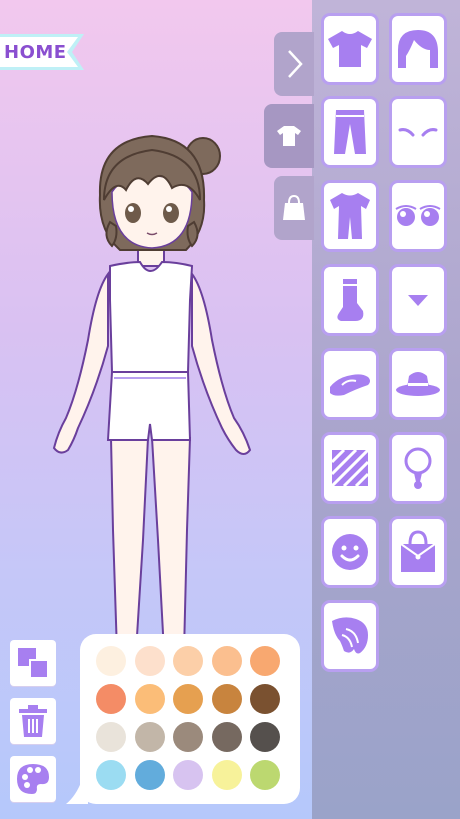 The width and height of the screenshot is (460, 819). I want to click on category-necklaces, so click(418, 468).